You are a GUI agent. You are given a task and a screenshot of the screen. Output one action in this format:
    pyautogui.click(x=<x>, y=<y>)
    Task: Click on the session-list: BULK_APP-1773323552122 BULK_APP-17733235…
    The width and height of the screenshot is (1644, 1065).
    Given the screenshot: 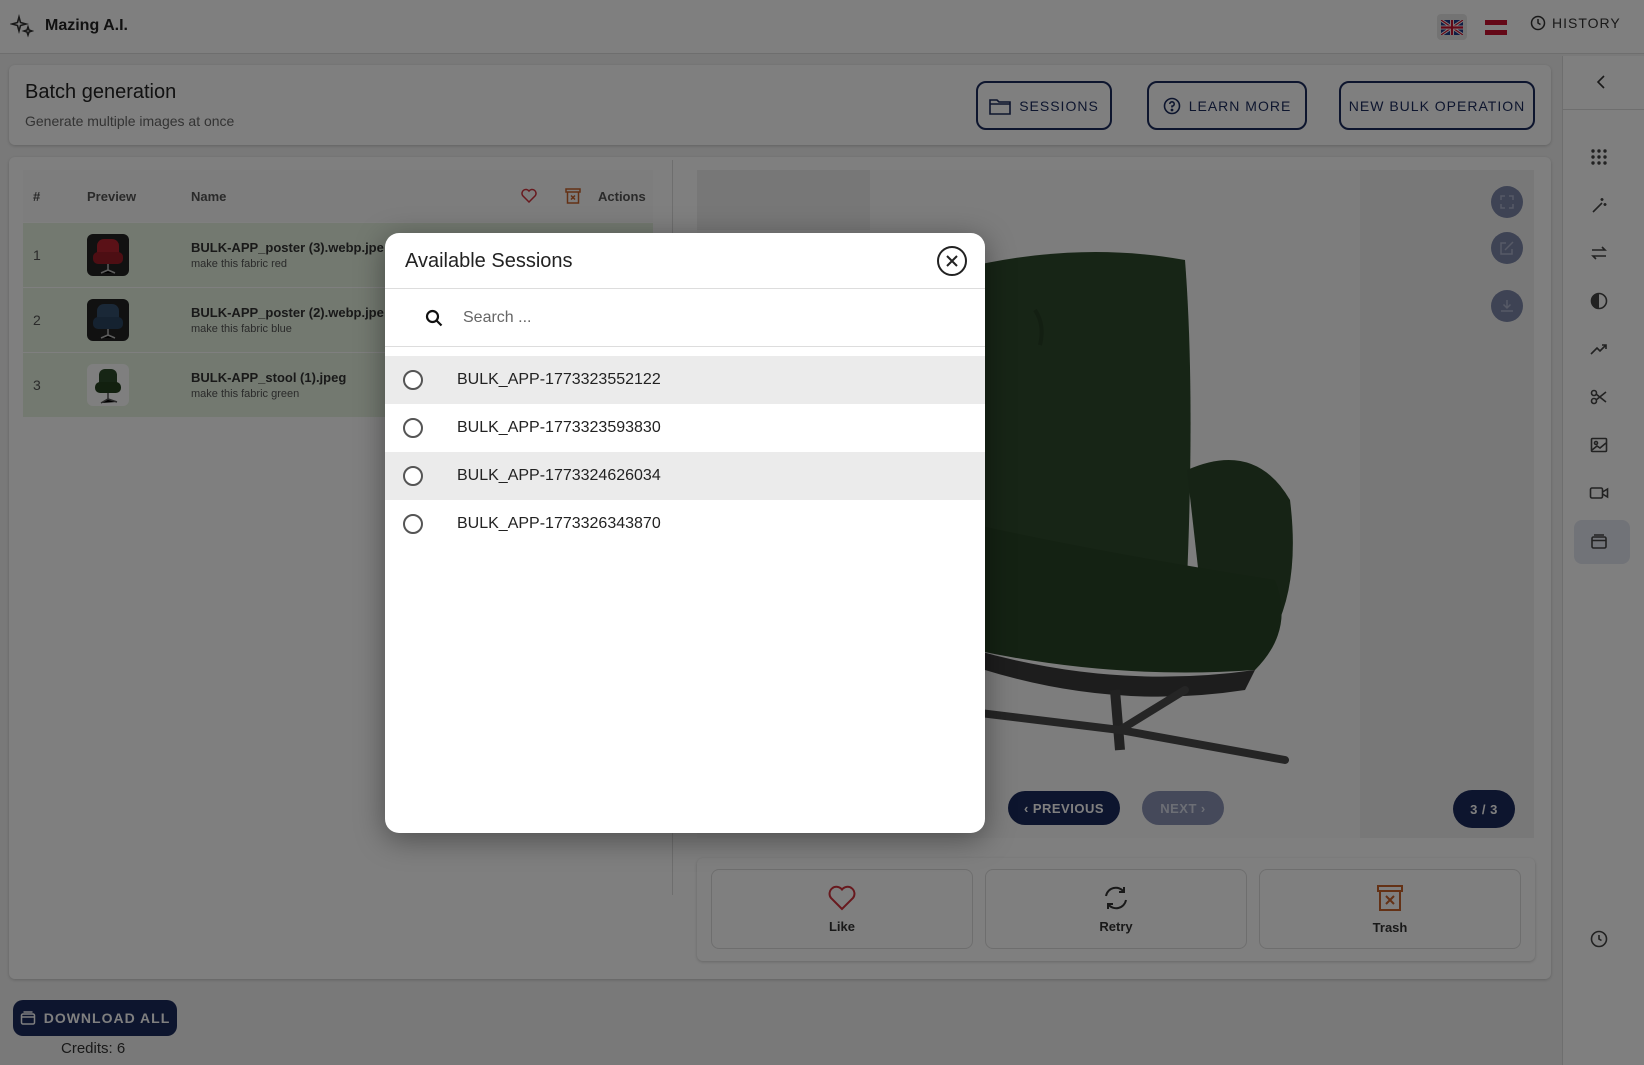 What is the action you would take?
    pyautogui.click(x=685, y=452)
    